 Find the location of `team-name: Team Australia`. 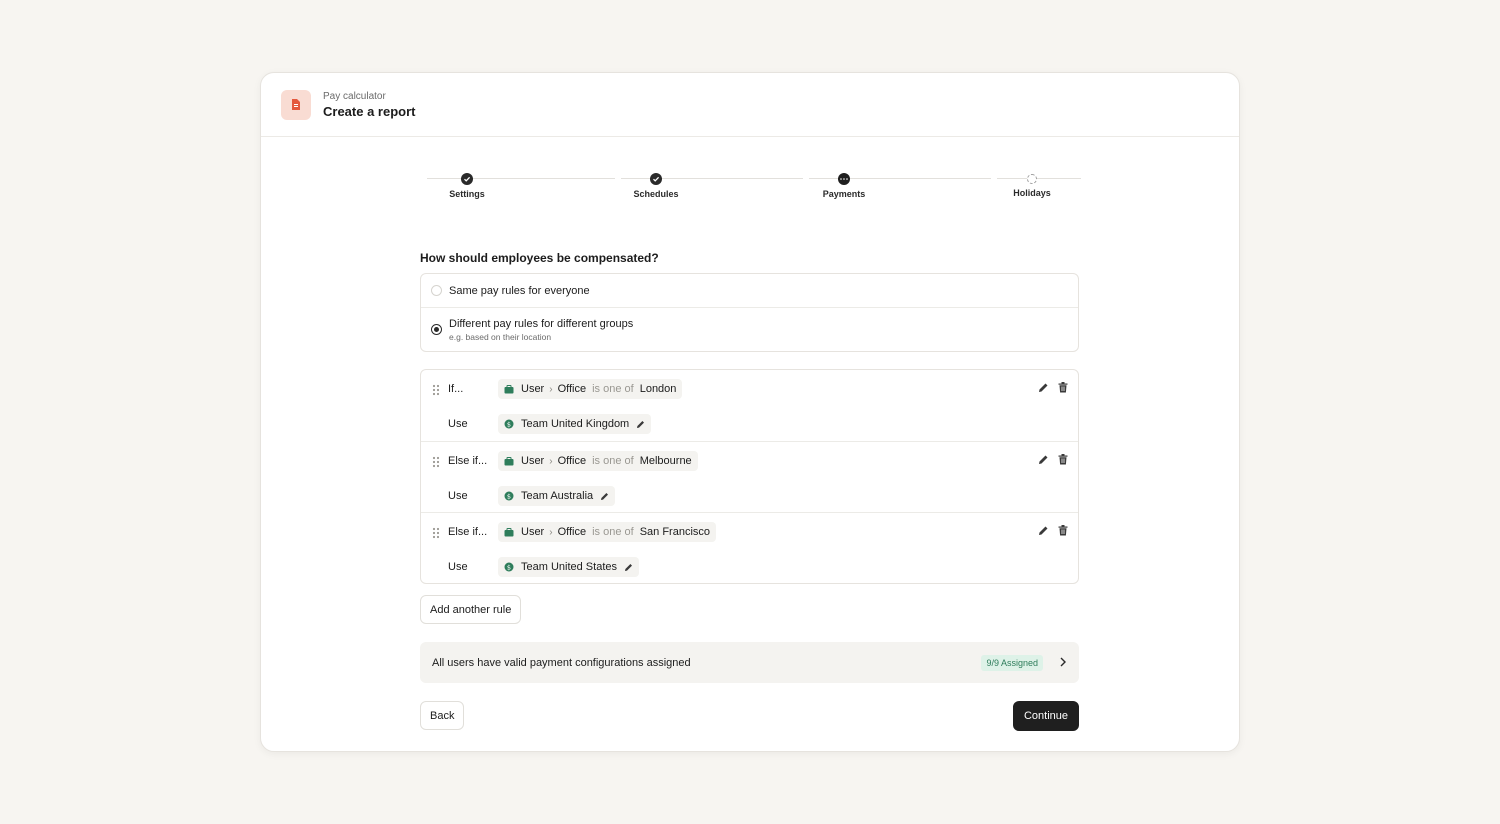

team-name: Team Australia is located at coordinates (557, 496).